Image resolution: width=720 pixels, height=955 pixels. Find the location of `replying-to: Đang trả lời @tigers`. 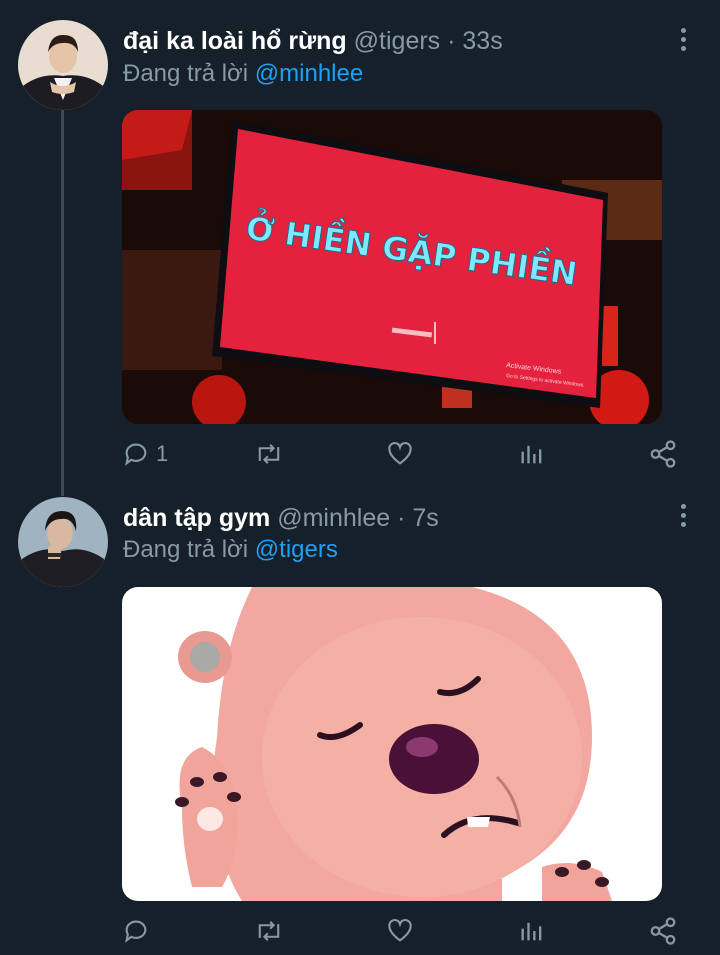

replying-to: Đang trả lời @tigers is located at coordinates (230, 550).